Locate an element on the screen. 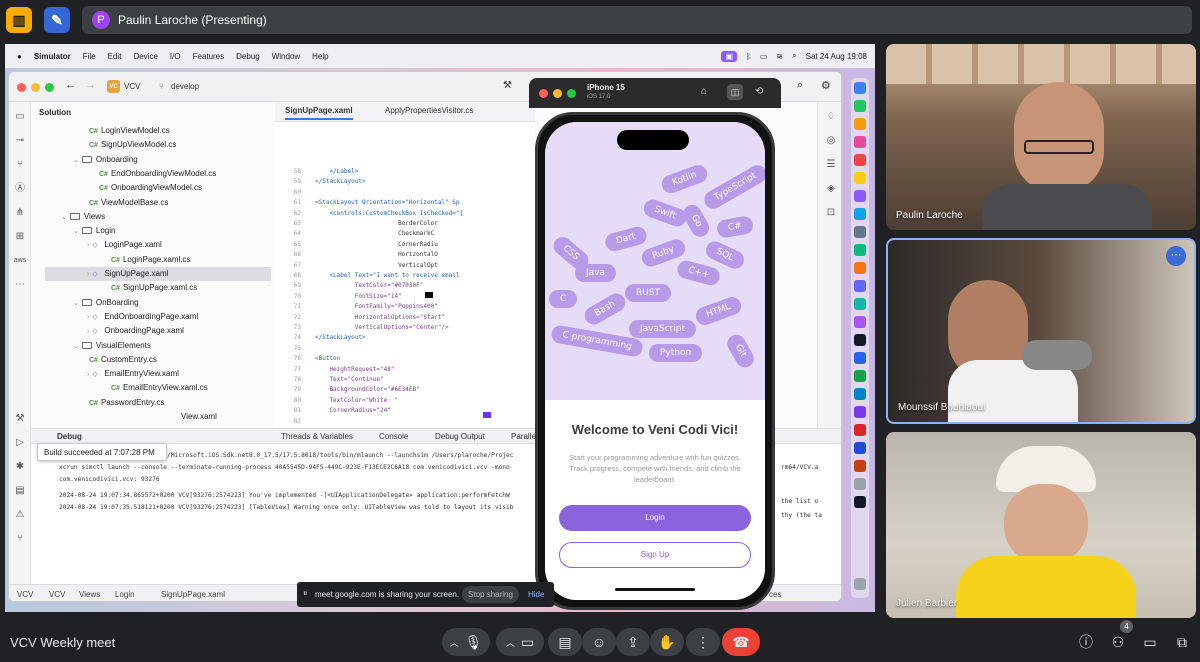  participant-tile: Julien Barbier is located at coordinates (1041, 525).